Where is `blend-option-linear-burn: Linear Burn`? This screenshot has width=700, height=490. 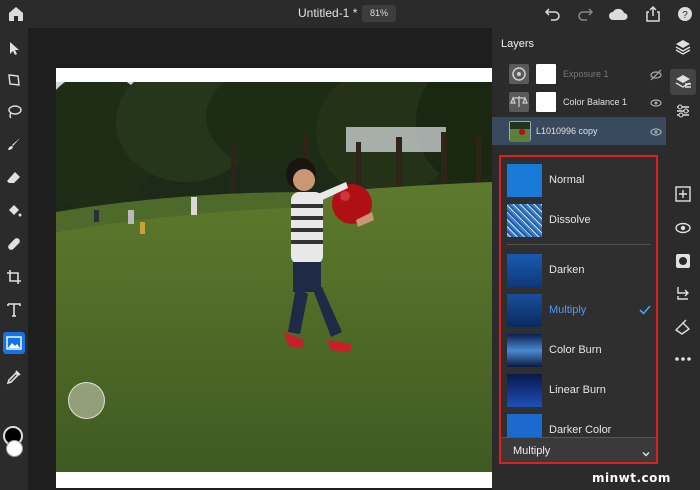 blend-option-linear-burn: Linear Burn is located at coordinates (578, 390).